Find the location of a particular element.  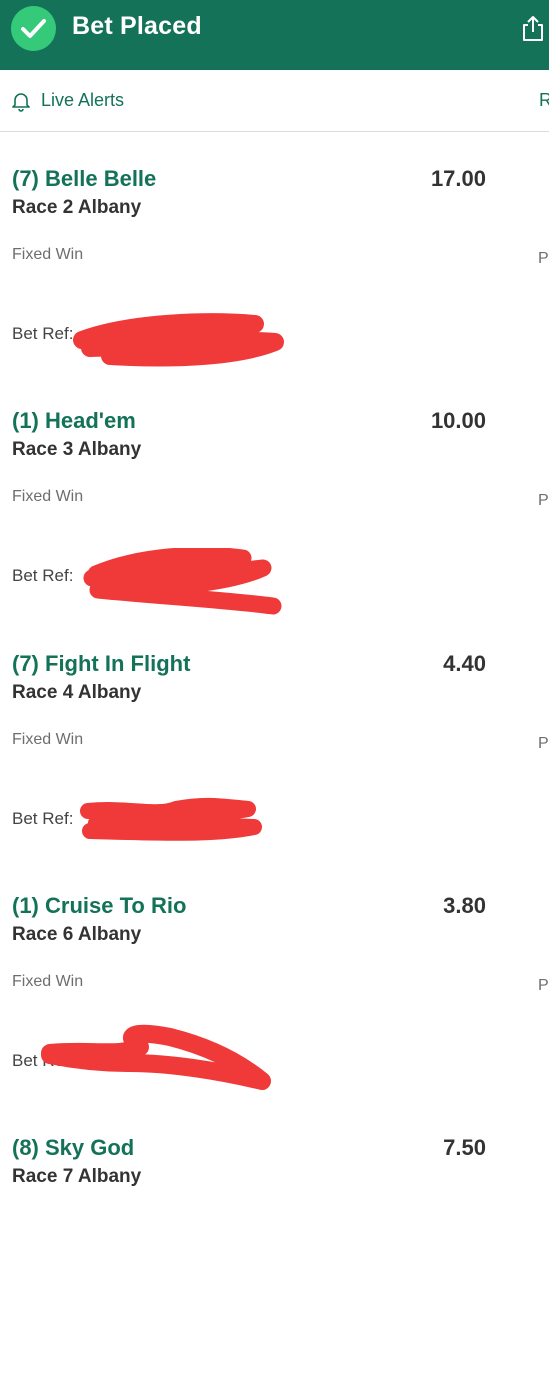

race-name: Race 2 Albany is located at coordinates (77, 207).